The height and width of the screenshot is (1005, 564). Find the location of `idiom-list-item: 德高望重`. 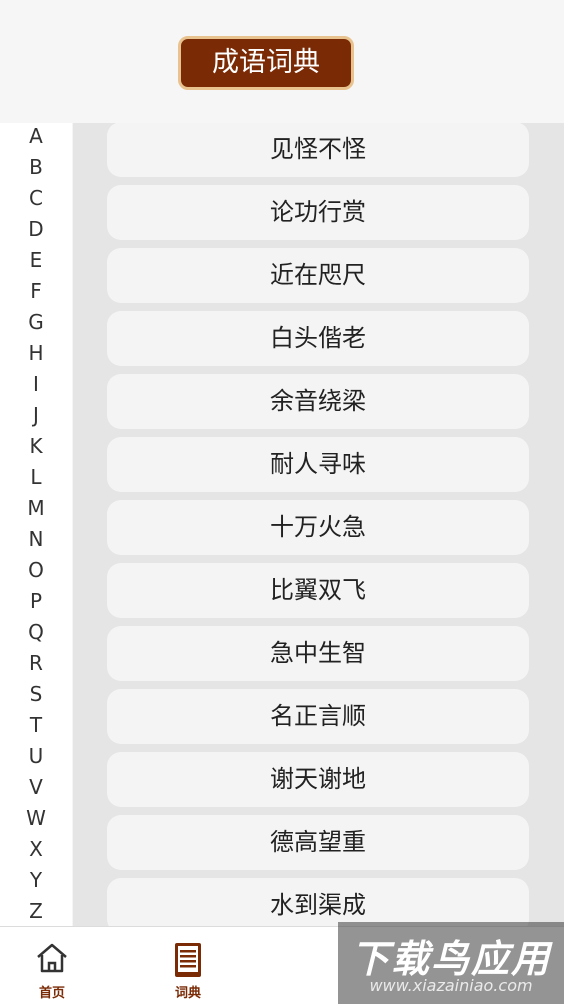

idiom-list-item: 德高望重 is located at coordinates (318, 842).